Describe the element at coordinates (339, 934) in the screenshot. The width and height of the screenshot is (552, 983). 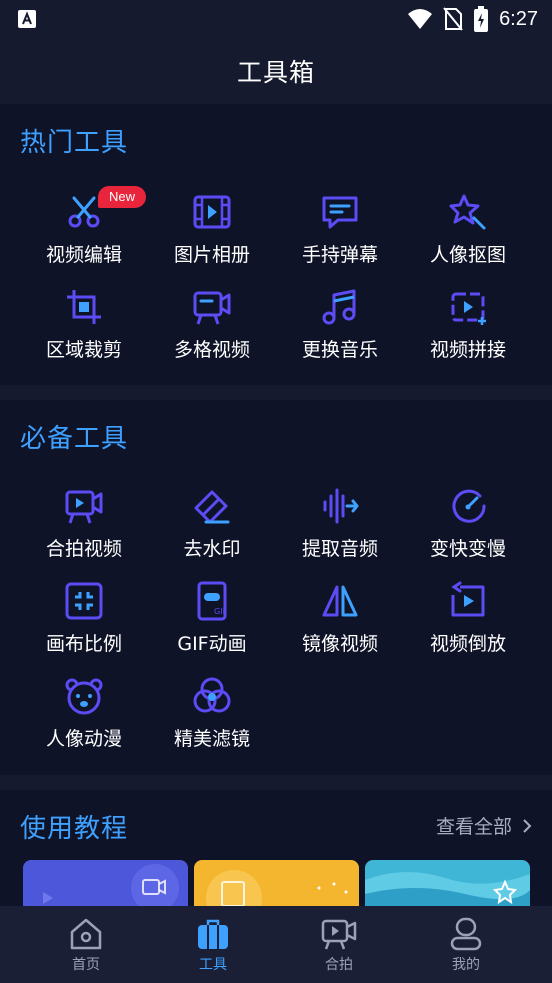
I see `camera-tab-icon` at that location.